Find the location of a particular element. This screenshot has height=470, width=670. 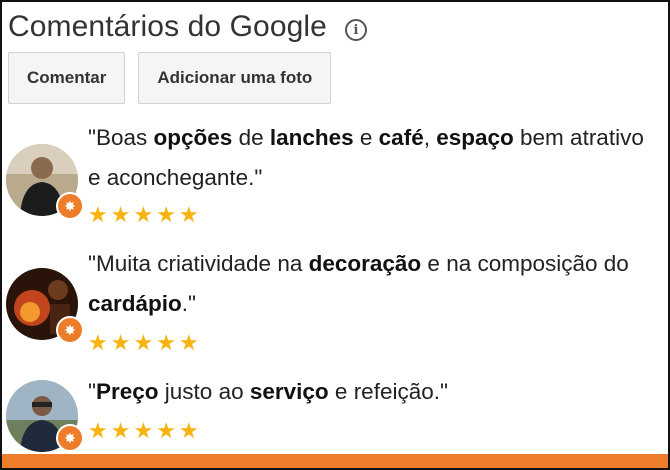

review-highlight: espaço is located at coordinates (475, 137).